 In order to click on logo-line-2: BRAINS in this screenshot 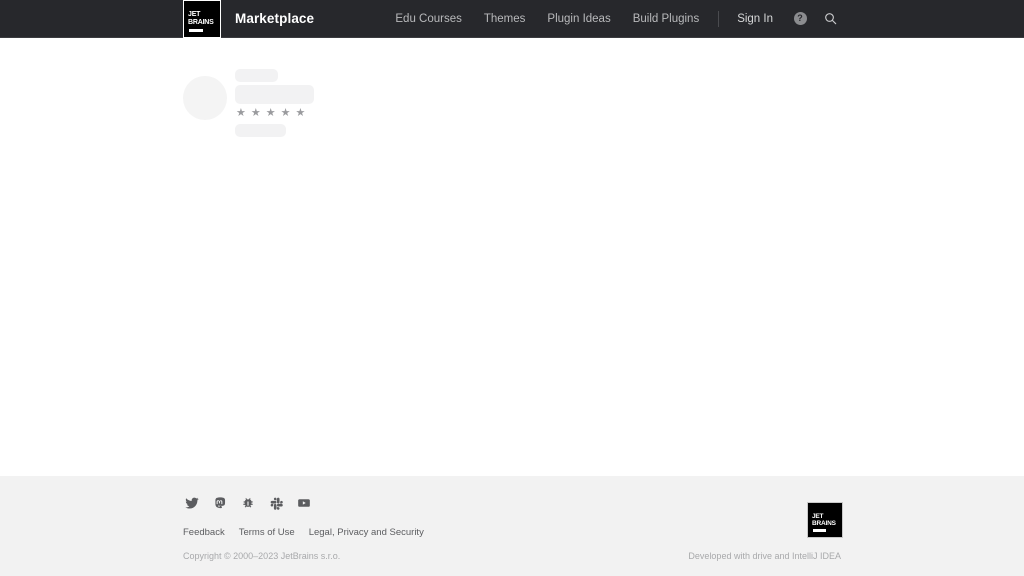, I will do `click(201, 22)`.